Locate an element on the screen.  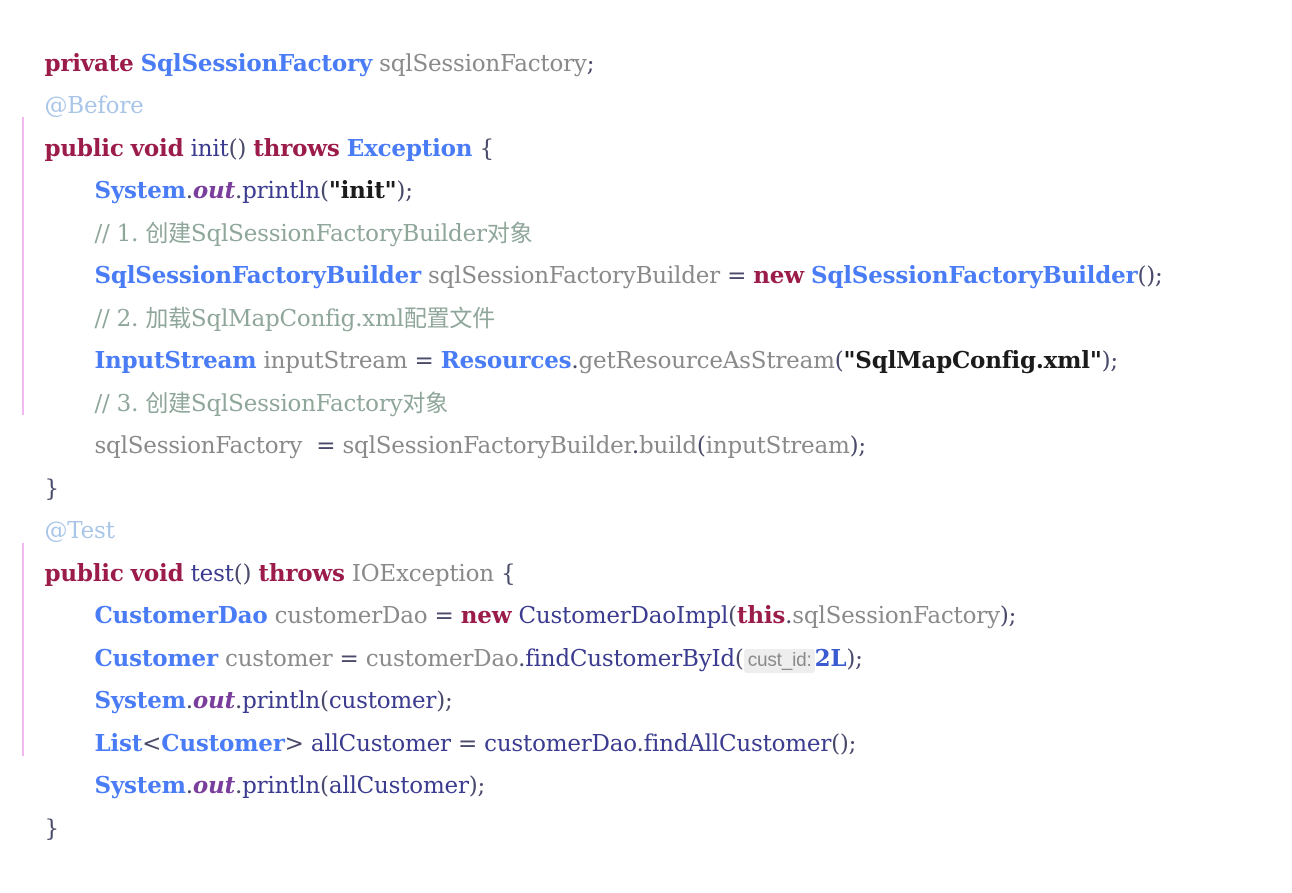
code-line-16: System.out.println(customer); is located at coordinates (646, 676).